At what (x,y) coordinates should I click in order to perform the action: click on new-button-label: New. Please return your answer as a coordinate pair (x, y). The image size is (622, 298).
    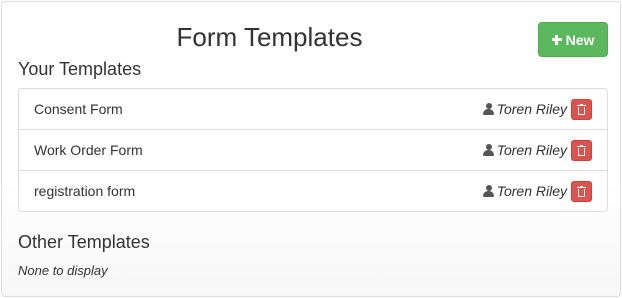
    Looking at the image, I should click on (580, 39).